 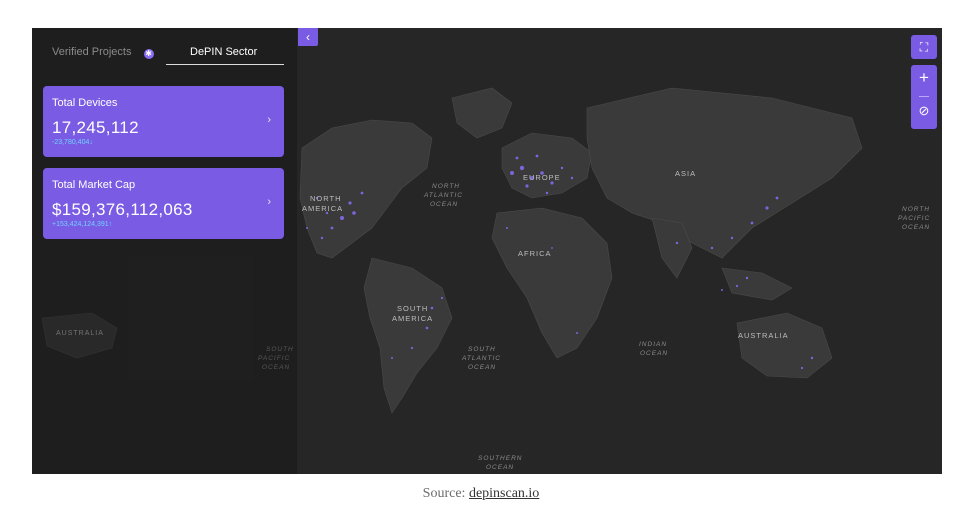 What do you see at coordinates (85, 103) in the screenshot?
I see `total-devices-title: Total Devices` at bounding box center [85, 103].